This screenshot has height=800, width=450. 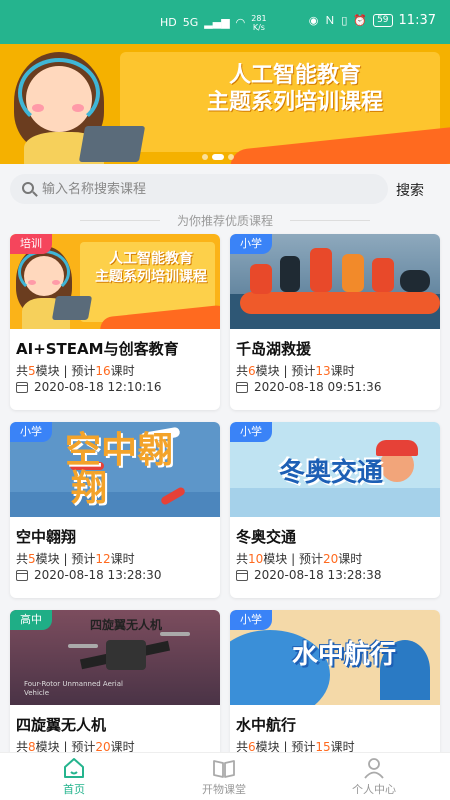 I want to click on search-bar, so click(x=199, y=189).